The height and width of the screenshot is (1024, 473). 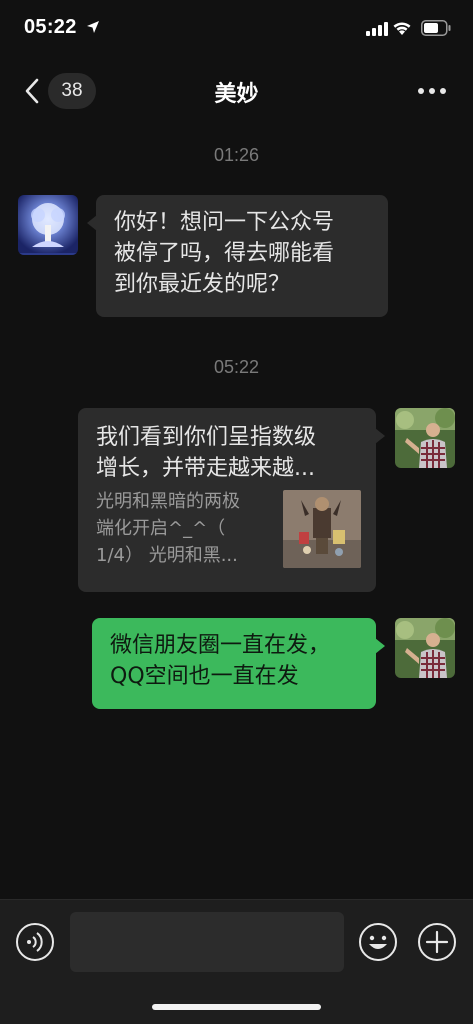 I want to click on contact-avatar, so click(x=48, y=225).